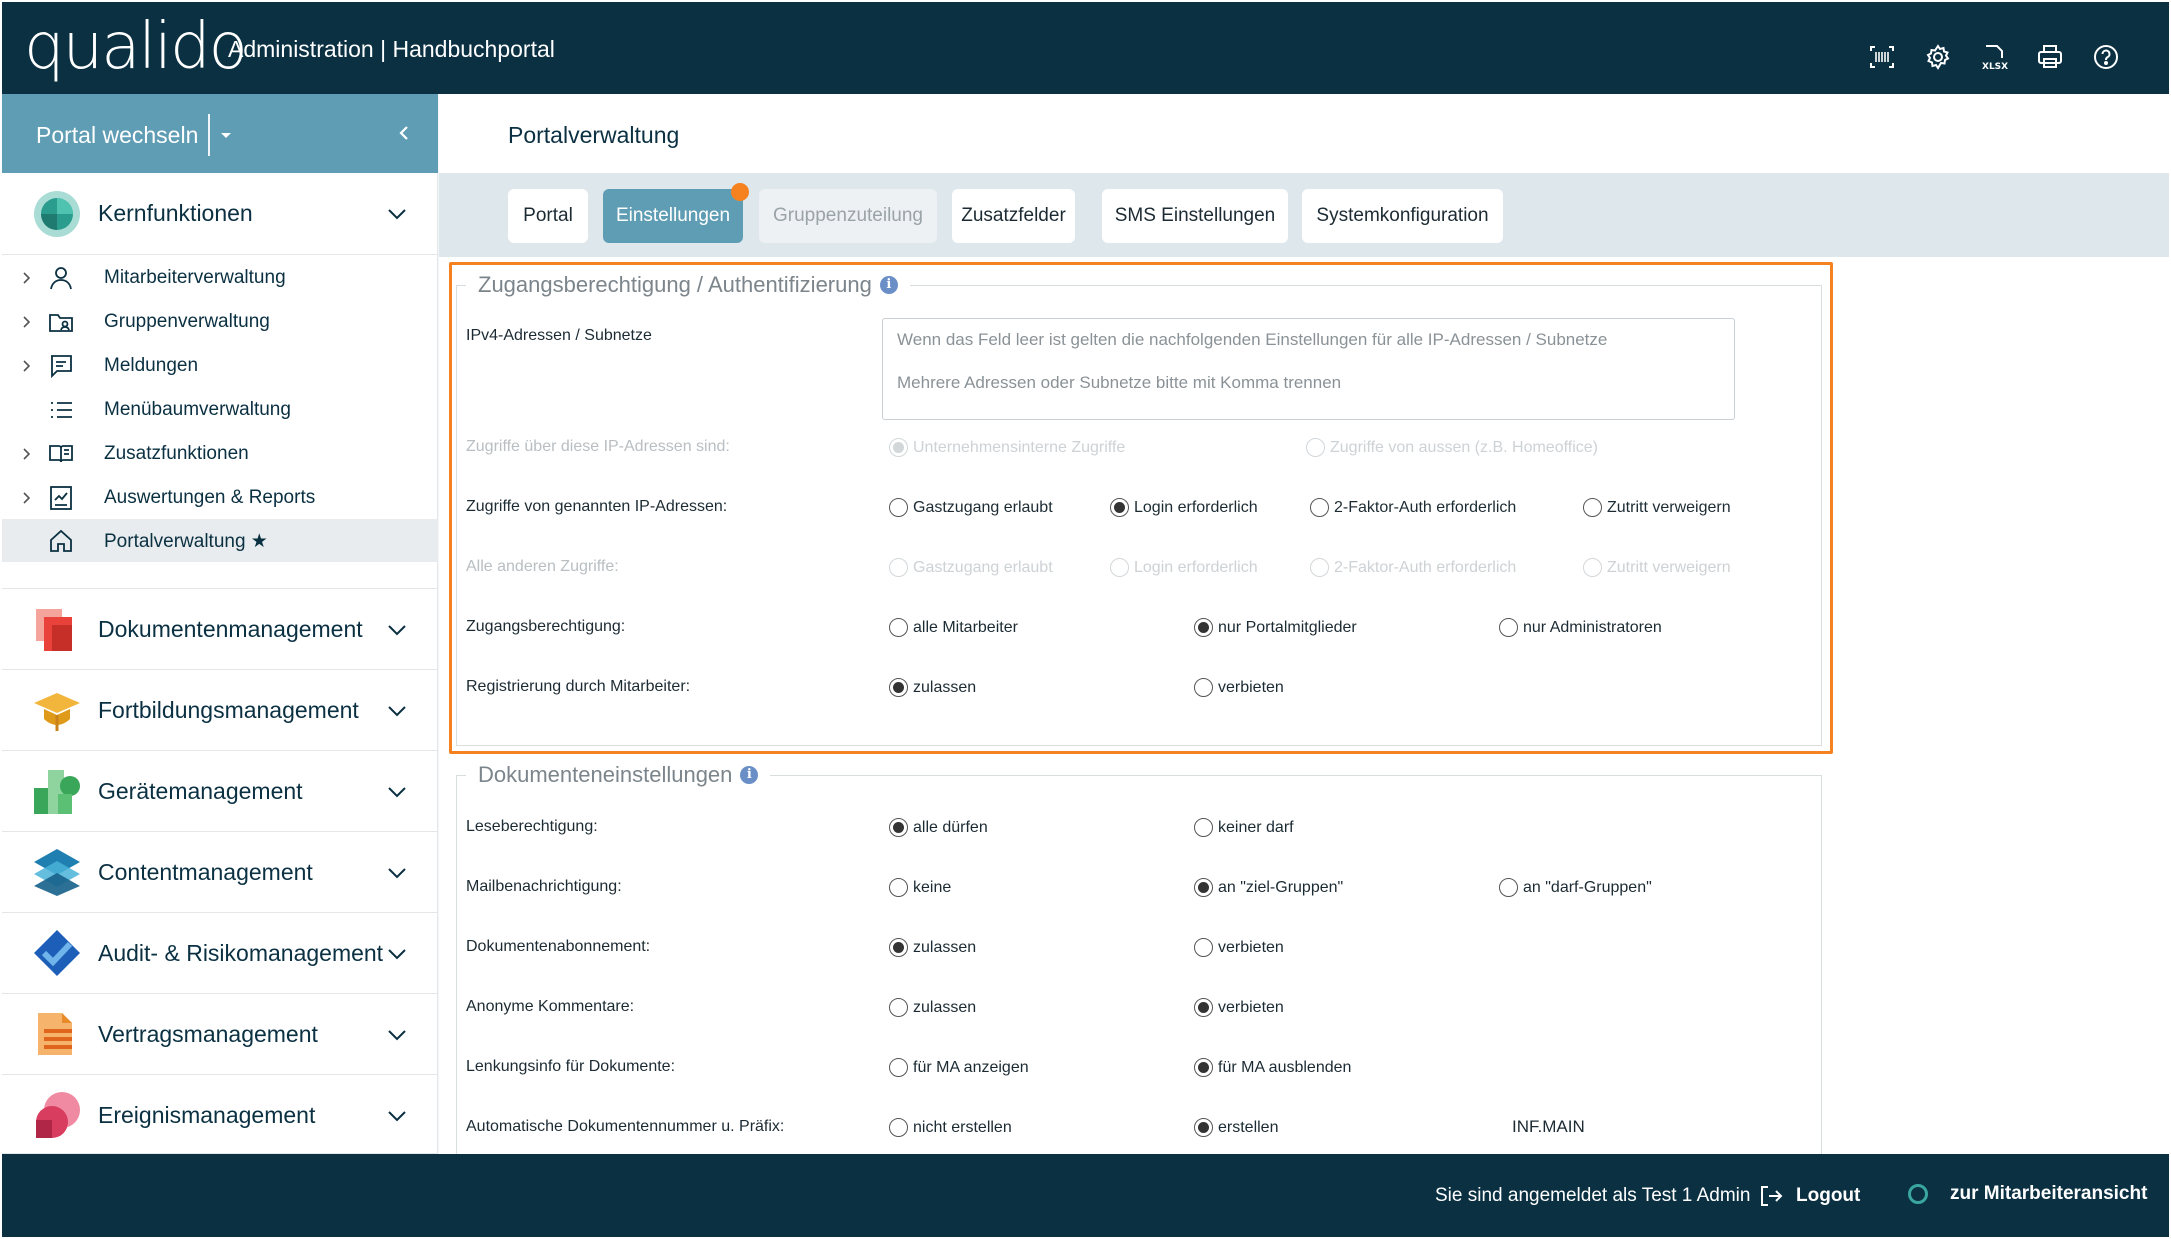 The height and width of the screenshot is (1239, 2171). I want to click on print-icon, so click(2050, 57).